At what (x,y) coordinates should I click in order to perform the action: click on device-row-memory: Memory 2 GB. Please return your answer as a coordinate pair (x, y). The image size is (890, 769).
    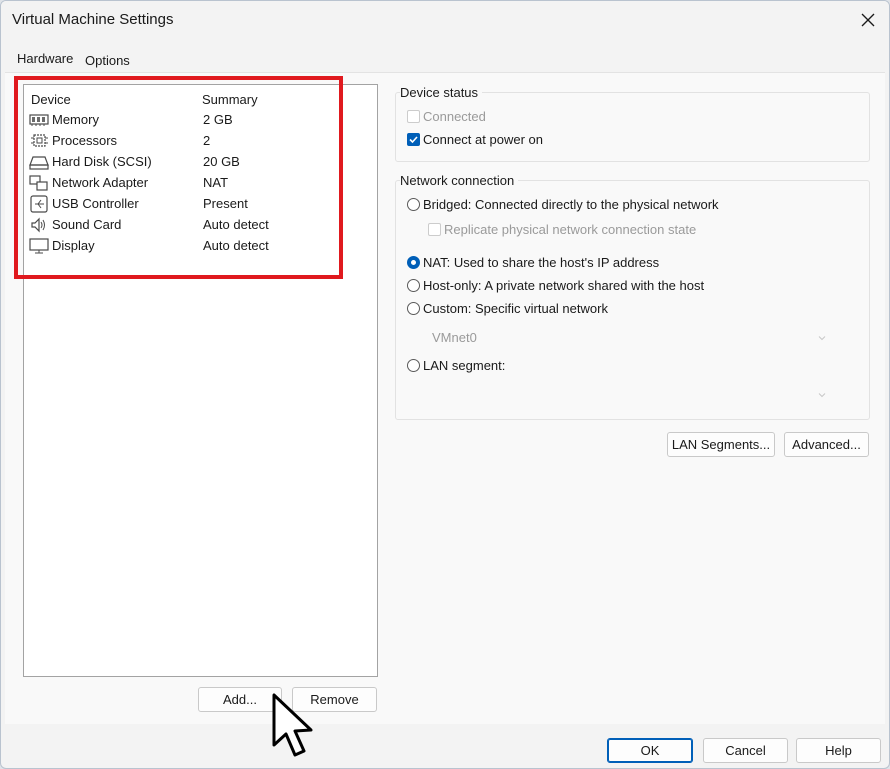
    Looking at the image, I should click on (200, 120).